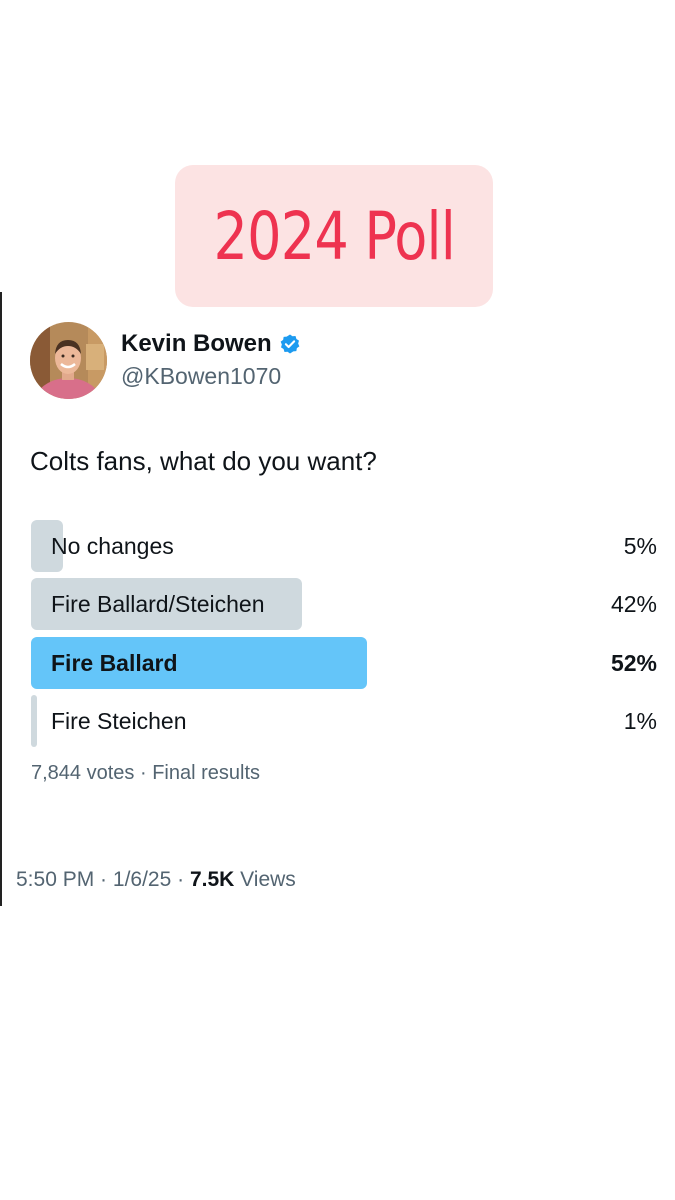 The height and width of the screenshot is (1200, 675). Describe the element at coordinates (206, 773) in the screenshot. I see `poll-status: Final results` at that location.